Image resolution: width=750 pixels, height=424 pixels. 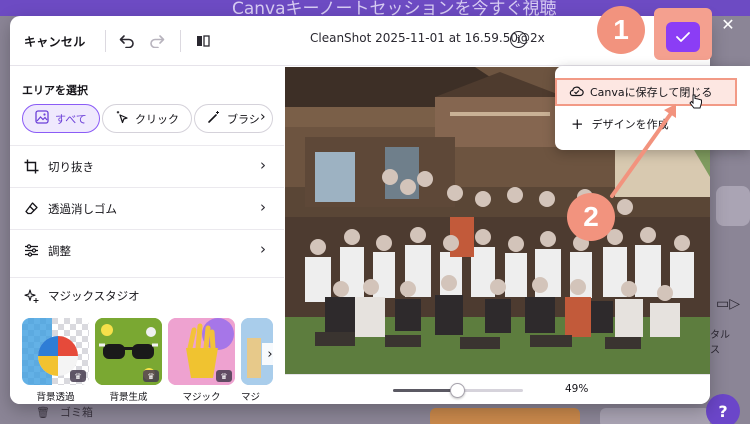 I want to click on annotation-badge-2: 2, so click(x=591, y=217).